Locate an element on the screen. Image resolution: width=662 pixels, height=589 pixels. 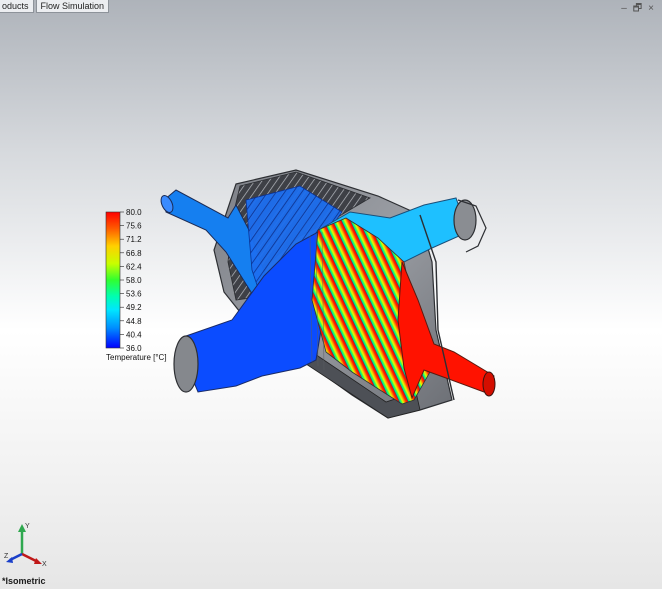
hot-side-inlet-opening is located at coordinates (186, 364).